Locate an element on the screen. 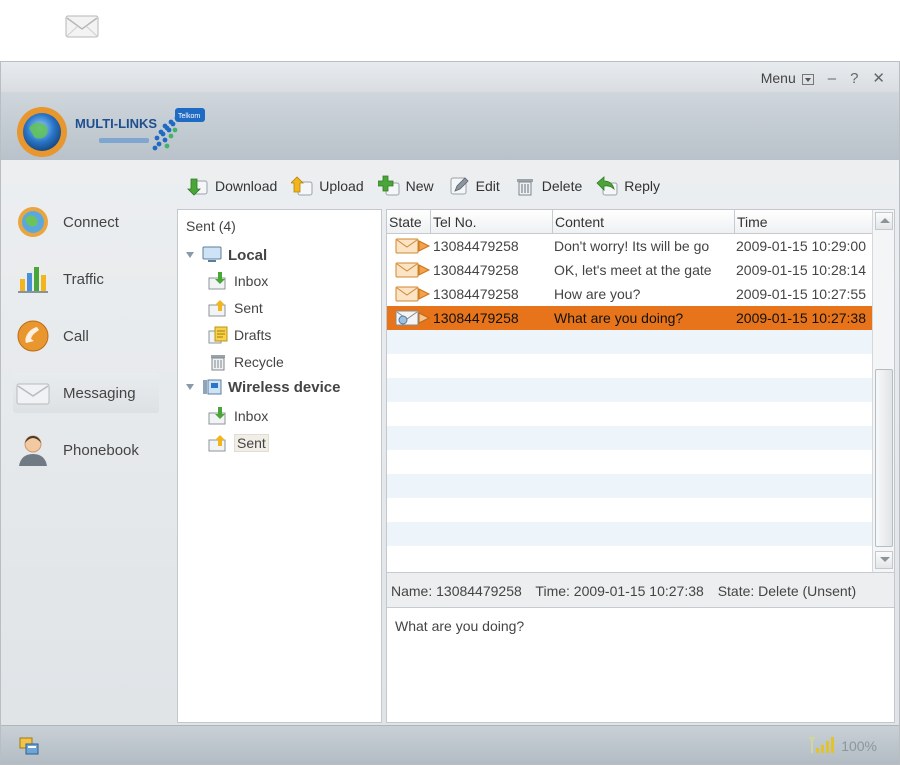 Image resolution: width=900 pixels, height=765 pixels. globe-icon is located at coordinates (33, 222).